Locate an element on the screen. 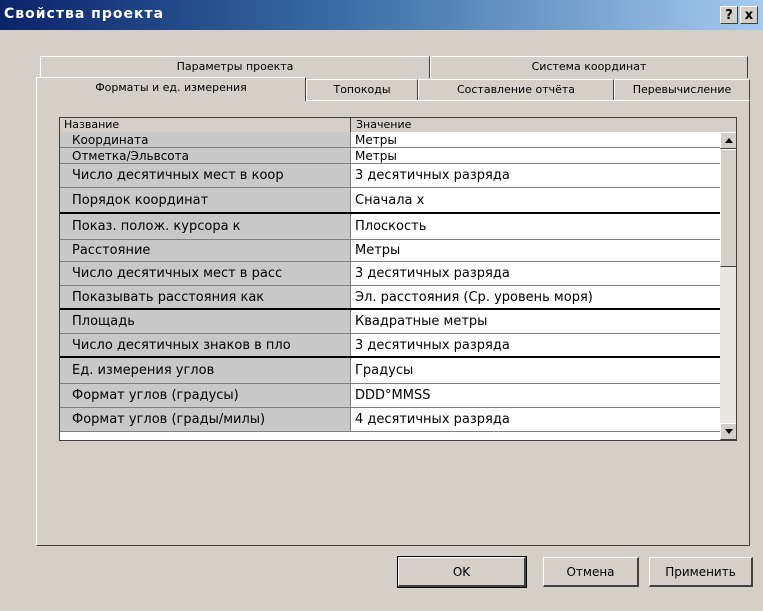 This screenshot has height=611, width=763. window-title: Свойства проекта is located at coordinates (84, 14).